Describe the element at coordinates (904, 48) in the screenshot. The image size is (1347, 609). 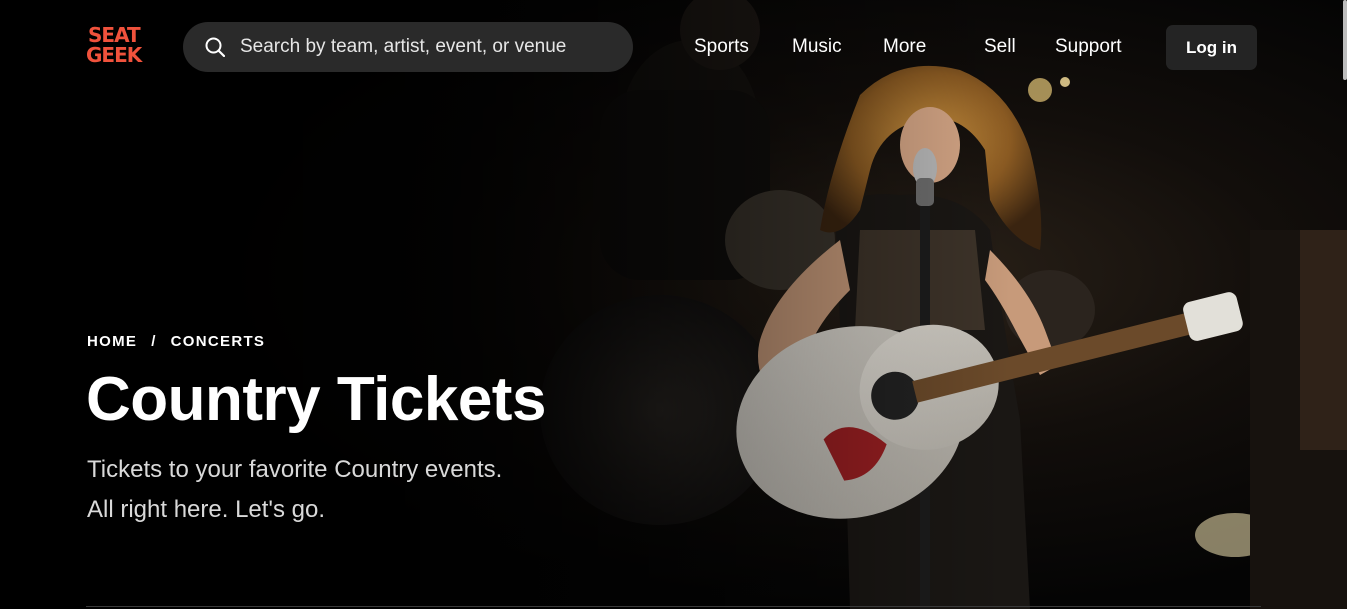
I see `nav-more: More` at that location.